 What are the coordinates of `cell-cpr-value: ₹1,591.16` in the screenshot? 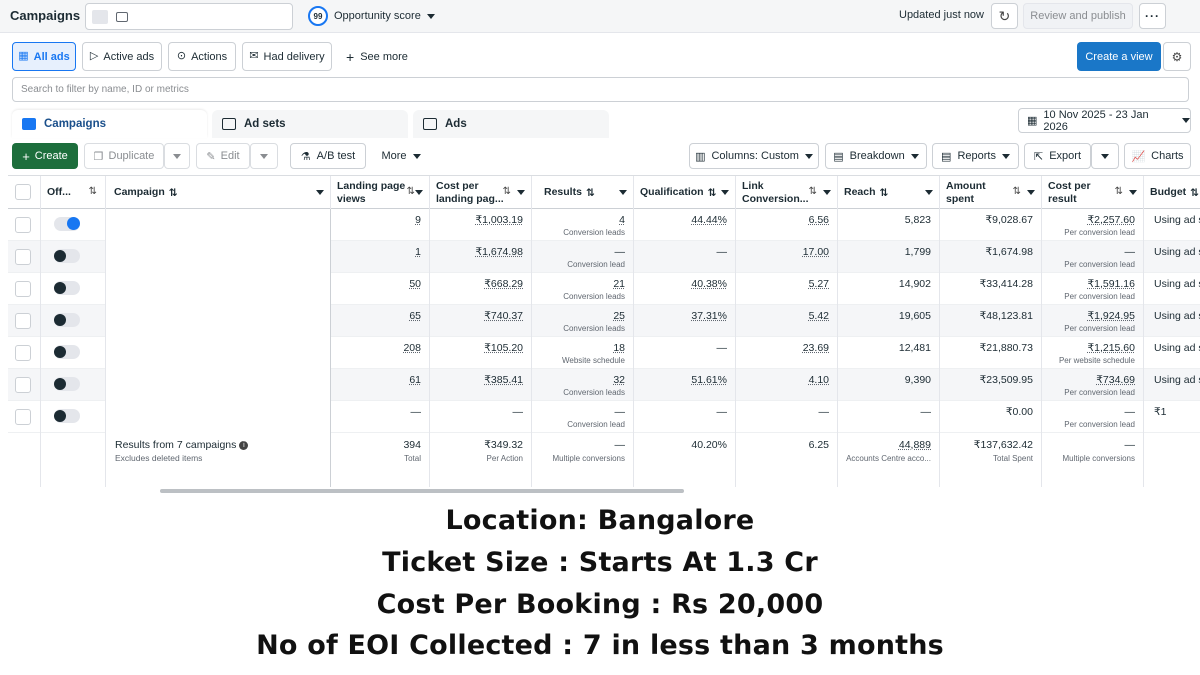 It's located at (1111, 284).